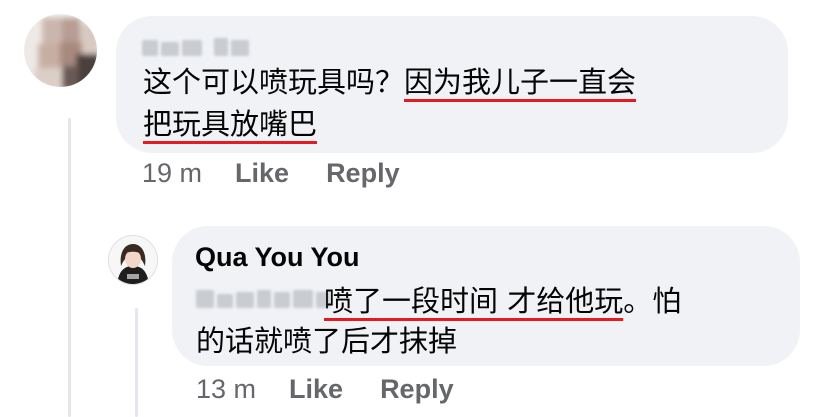  Describe the element at coordinates (172, 173) in the screenshot. I see `comment-timestamp: 19 m` at that location.